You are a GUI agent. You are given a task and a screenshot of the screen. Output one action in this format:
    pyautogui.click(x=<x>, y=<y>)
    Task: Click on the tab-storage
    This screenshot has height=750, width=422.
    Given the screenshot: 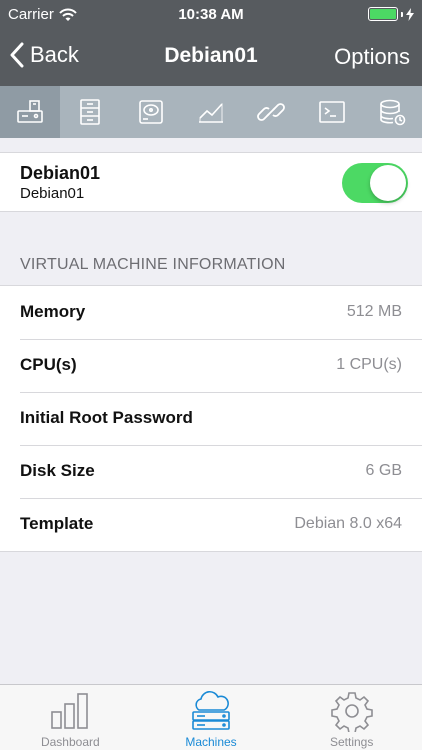 What is the action you would take?
    pyautogui.click(x=90, y=112)
    